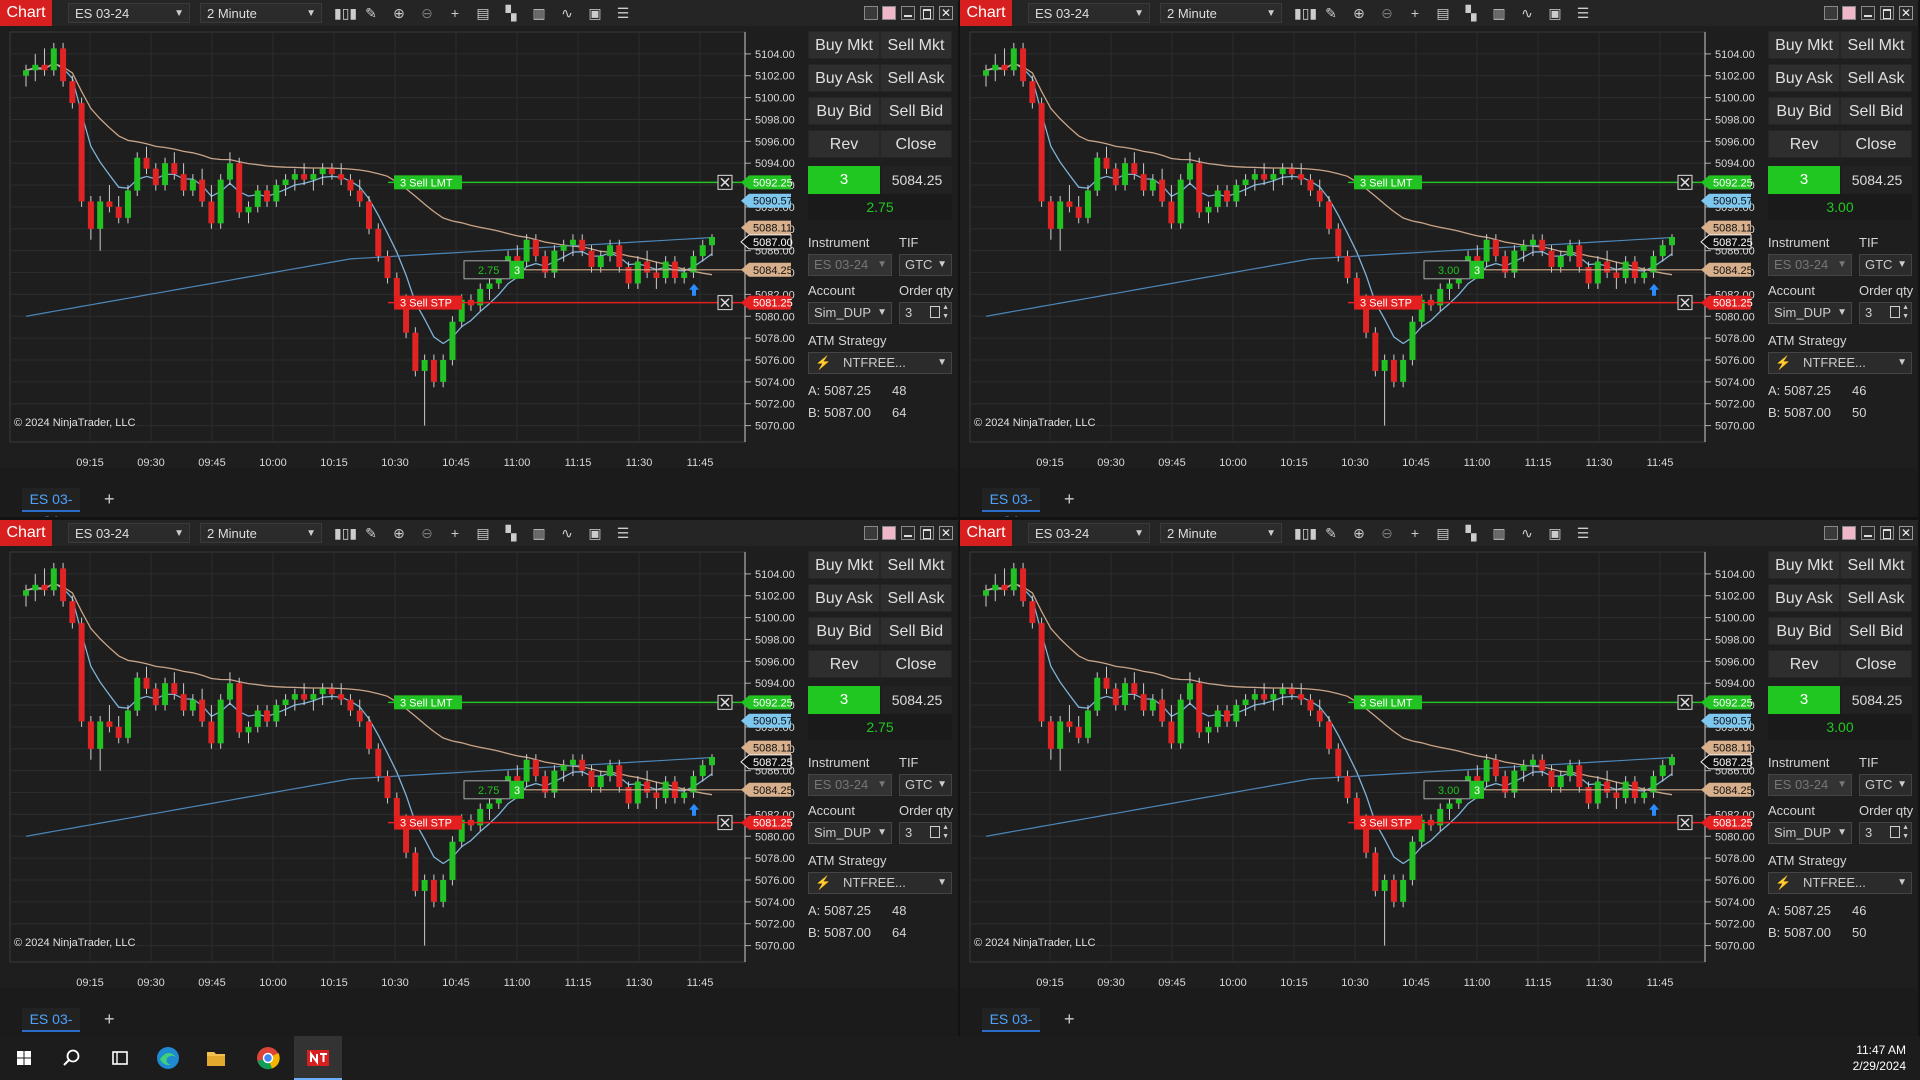 The image size is (1920, 1080). Describe the element at coordinates (1359, 13) in the screenshot. I see `zoom-in-icon: ⊕` at that location.